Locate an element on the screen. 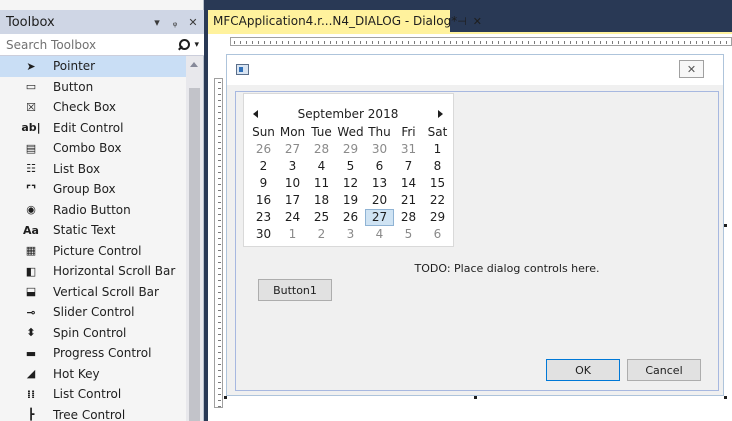 The image size is (732, 421). pin-icon: ᵩ is located at coordinates (175, 22).